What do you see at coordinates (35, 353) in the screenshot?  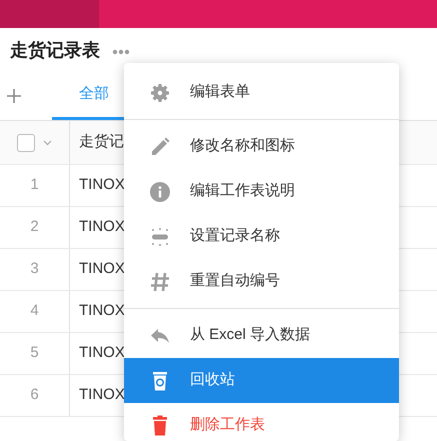 I see `row-number: 5` at bounding box center [35, 353].